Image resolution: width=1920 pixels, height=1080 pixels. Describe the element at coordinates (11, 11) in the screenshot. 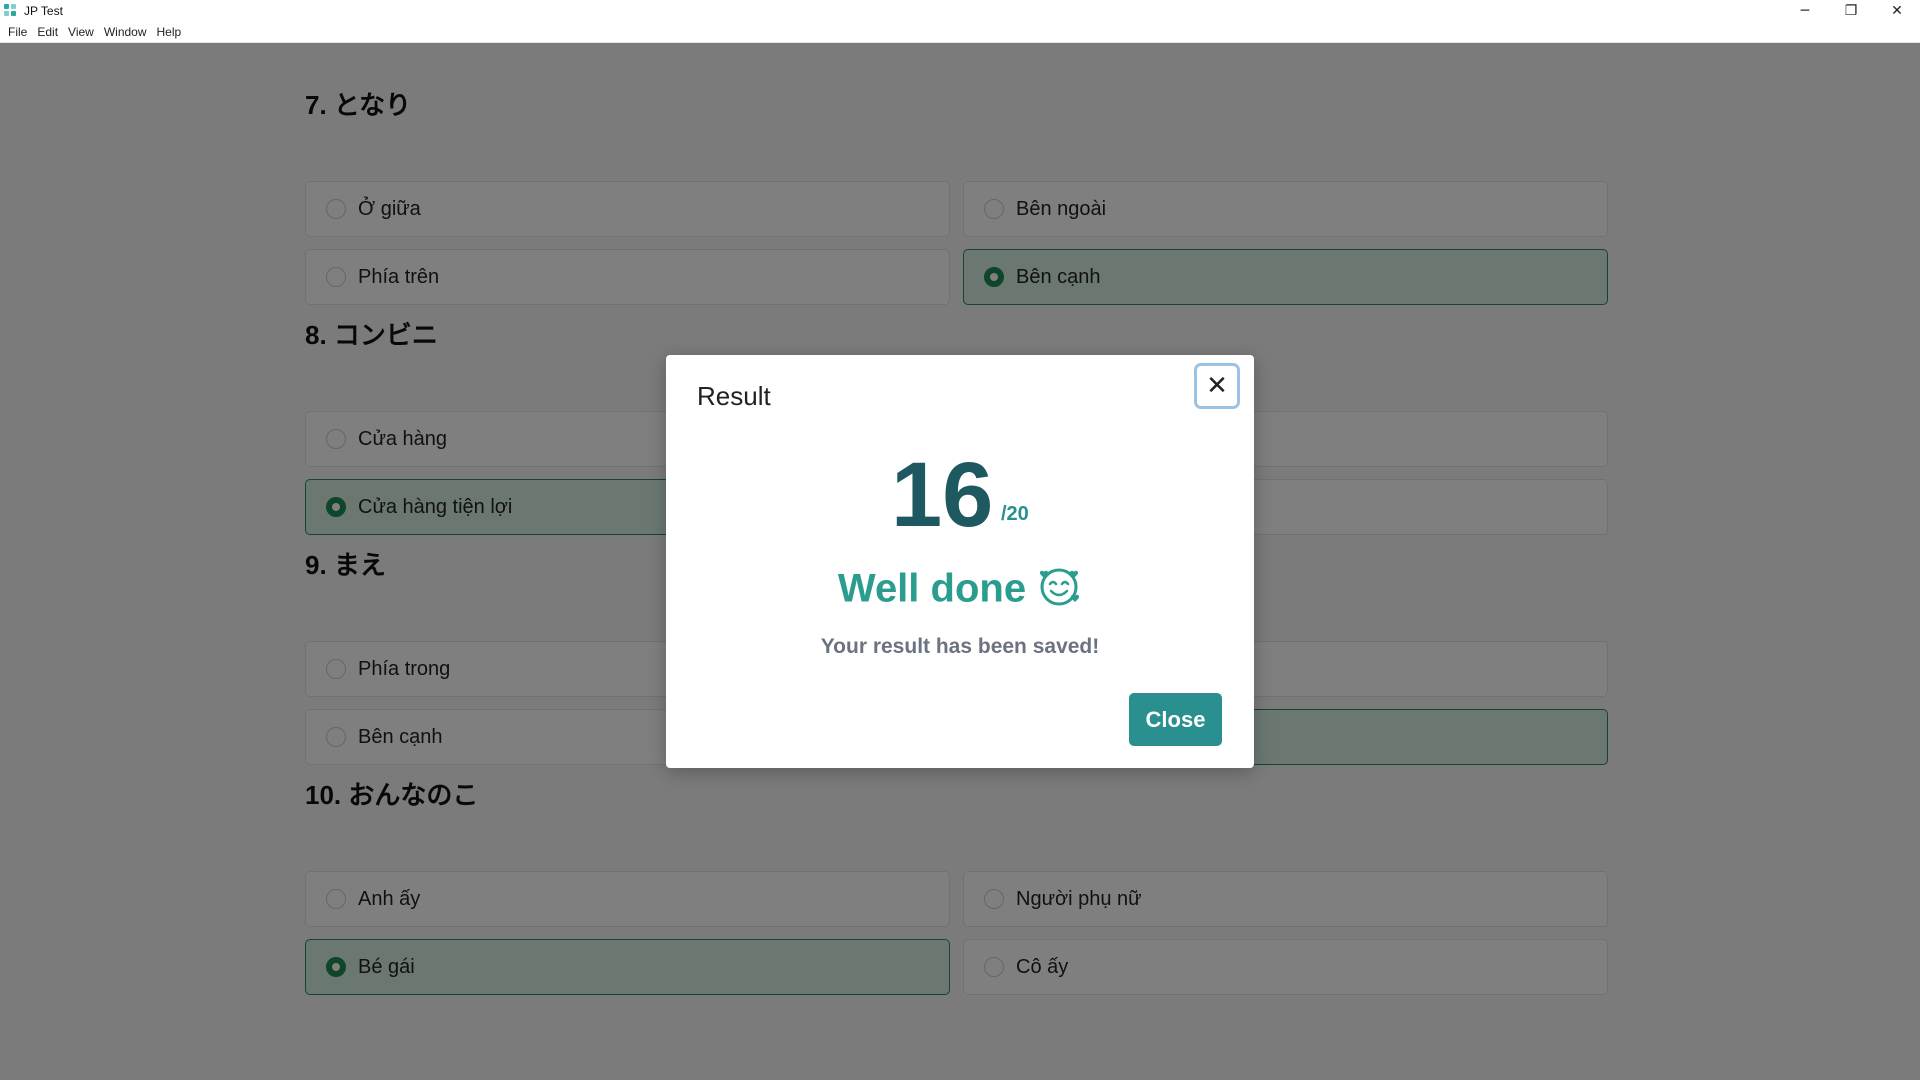

I see `app-logo-icon` at that location.